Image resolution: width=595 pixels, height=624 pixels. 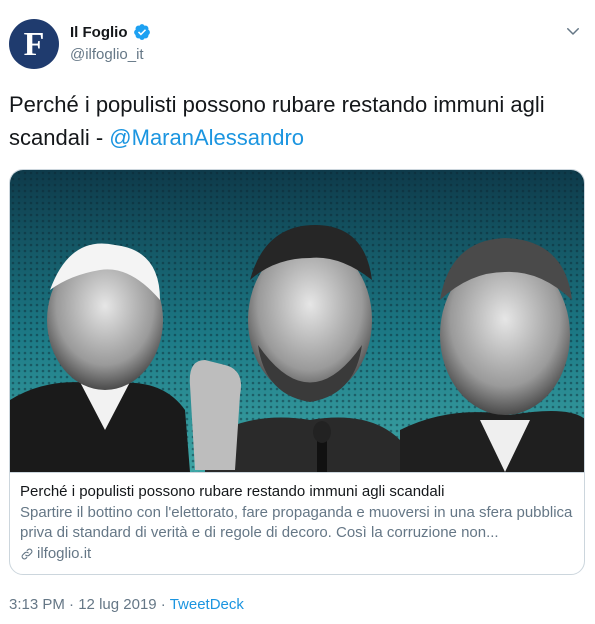 I want to click on verified-badge-icon, so click(x=141, y=32).